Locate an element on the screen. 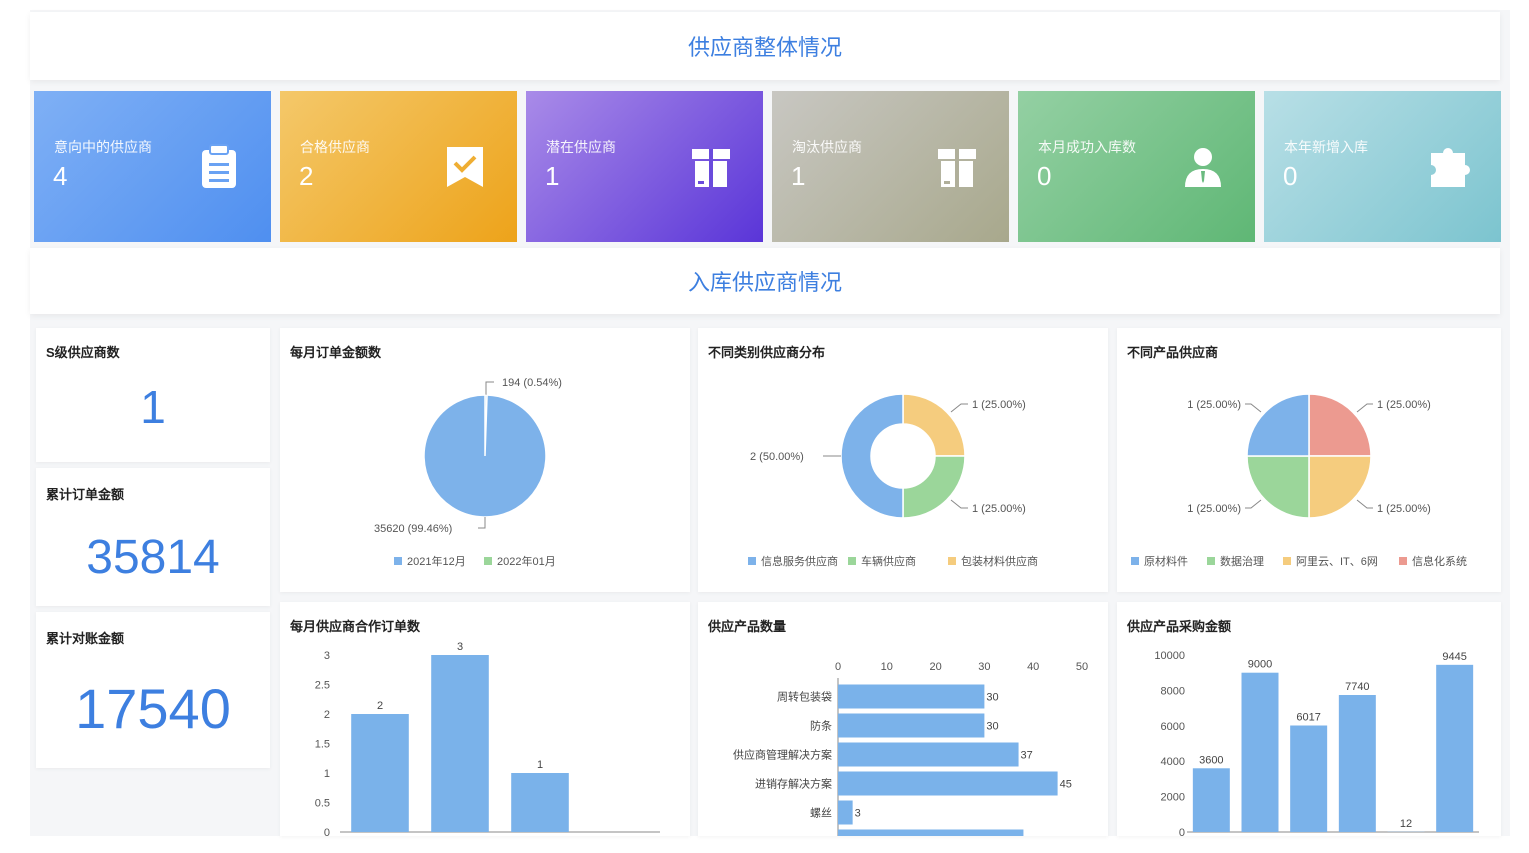 Image resolution: width=1529 pixels, height=853 pixels. donut-slice-label: 1 (25.00%) is located at coordinates (999, 509).